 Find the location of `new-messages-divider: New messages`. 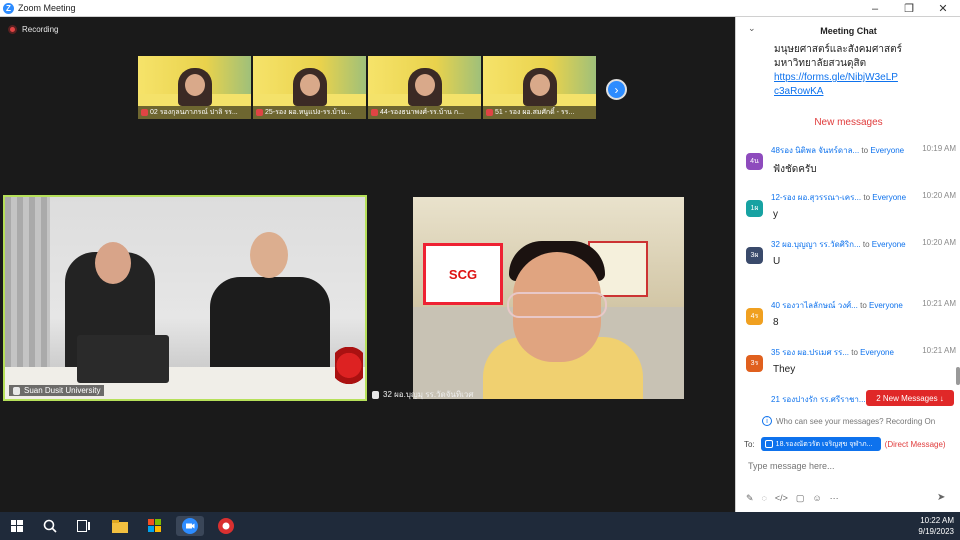

new-messages-divider: New messages is located at coordinates (848, 122).